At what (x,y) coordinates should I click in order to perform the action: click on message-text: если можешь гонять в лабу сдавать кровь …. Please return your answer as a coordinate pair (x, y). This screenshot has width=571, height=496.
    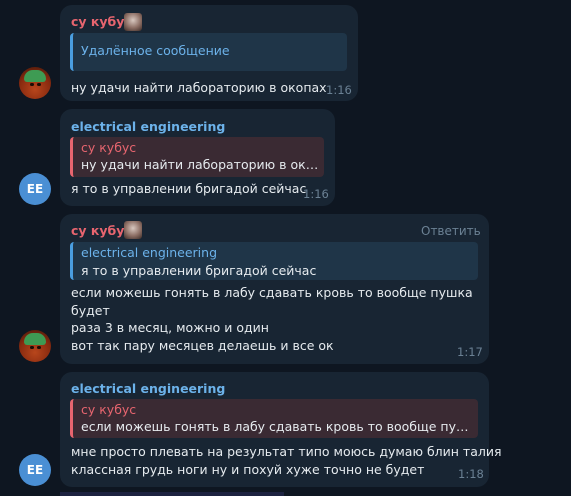
    Looking at the image, I should click on (272, 319).